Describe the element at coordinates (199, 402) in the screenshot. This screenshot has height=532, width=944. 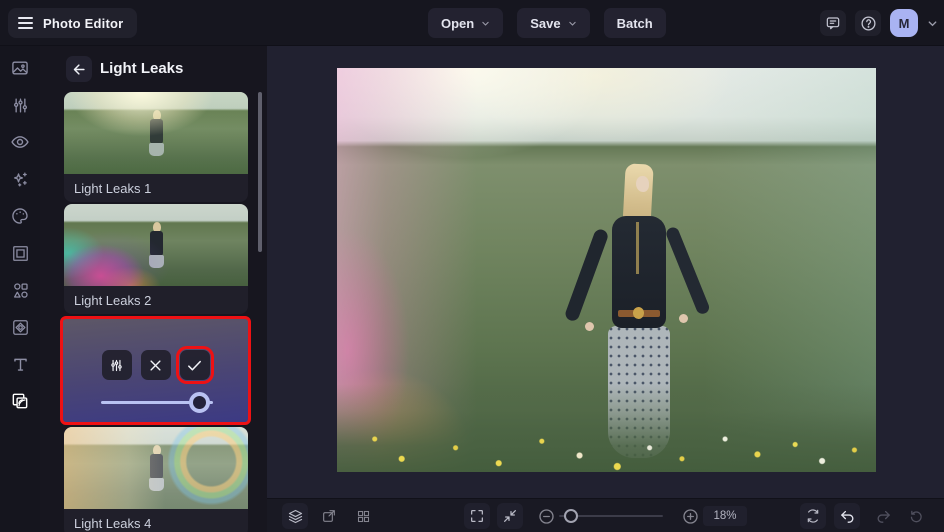
I see `intensity-slider-thumb` at that location.